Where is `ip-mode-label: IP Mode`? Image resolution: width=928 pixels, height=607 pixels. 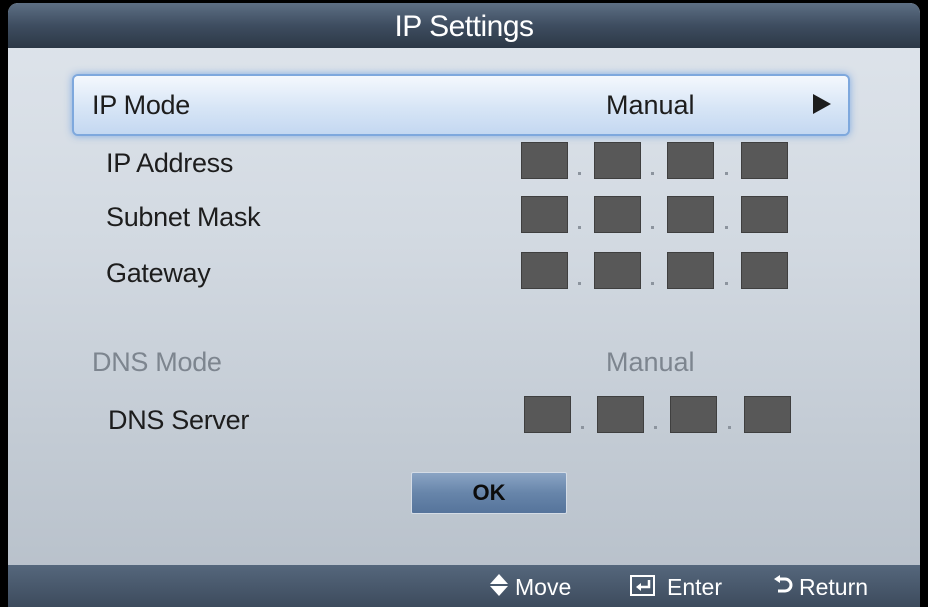
ip-mode-label: IP Mode is located at coordinates (141, 105).